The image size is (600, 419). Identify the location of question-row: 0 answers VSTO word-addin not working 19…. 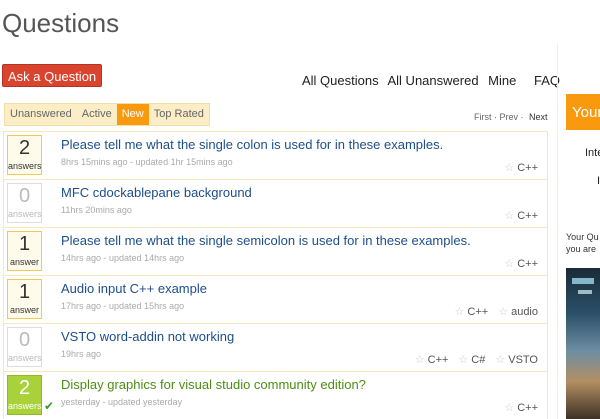
(275, 347).